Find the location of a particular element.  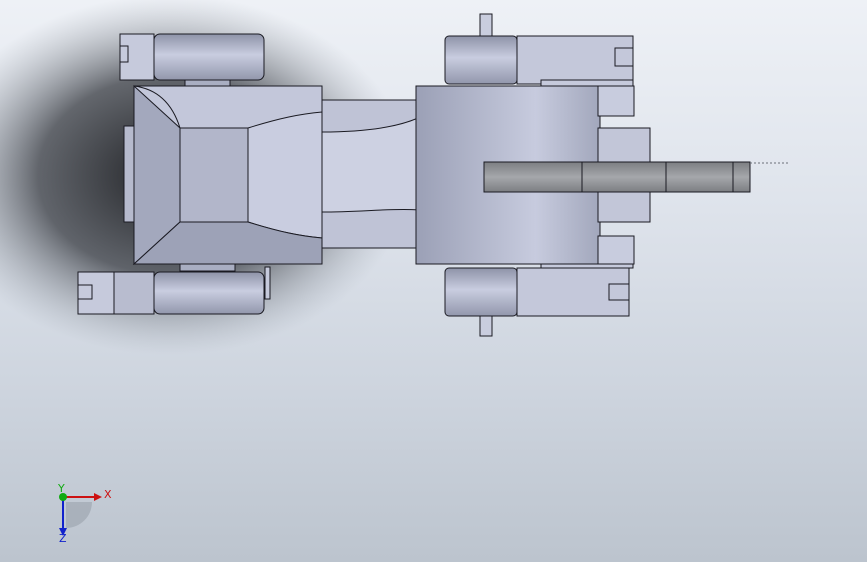

z-axis-label: Z is located at coordinates (63, 538).